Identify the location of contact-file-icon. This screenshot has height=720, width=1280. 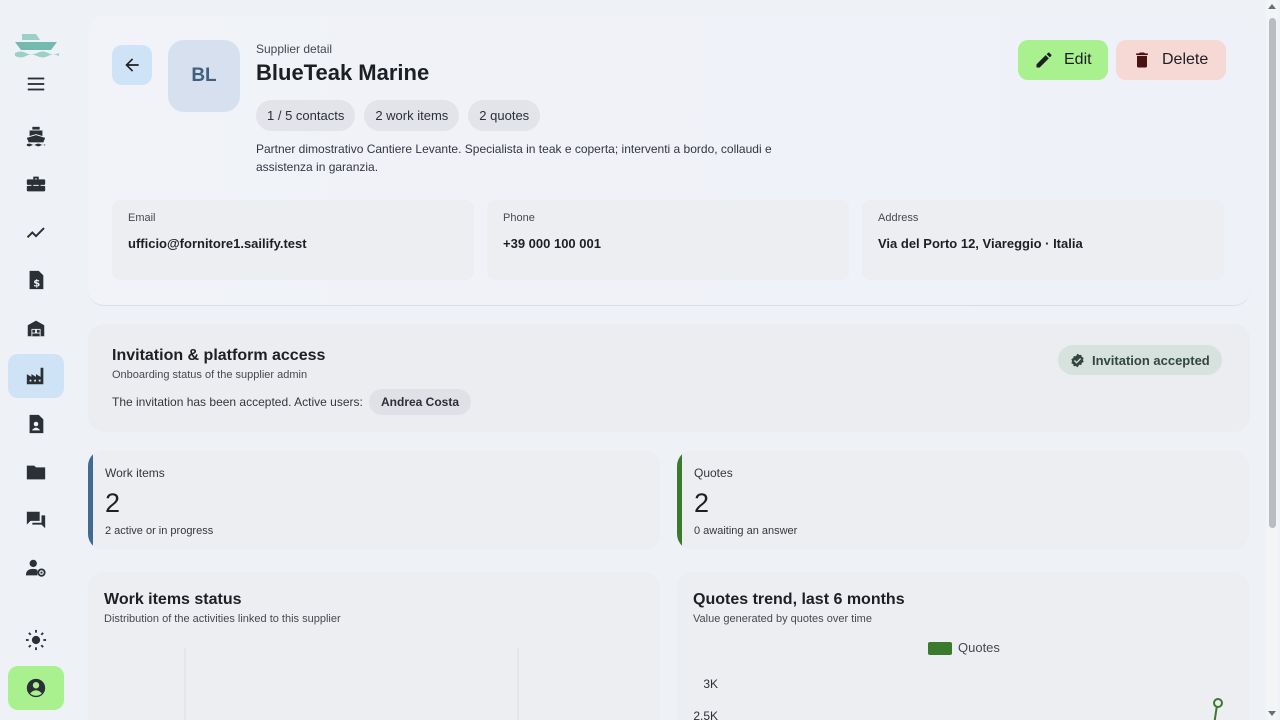
(36, 424).